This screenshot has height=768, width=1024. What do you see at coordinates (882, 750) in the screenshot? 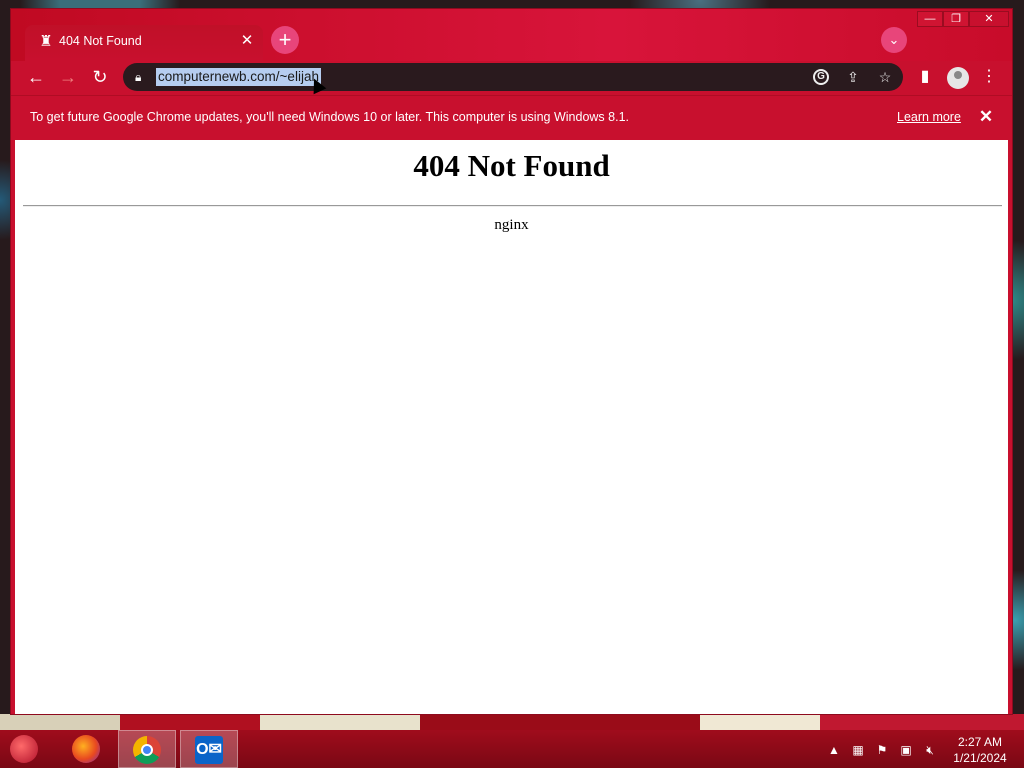
I see `action-center-flag-icon: ⚑` at bounding box center [882, 750].